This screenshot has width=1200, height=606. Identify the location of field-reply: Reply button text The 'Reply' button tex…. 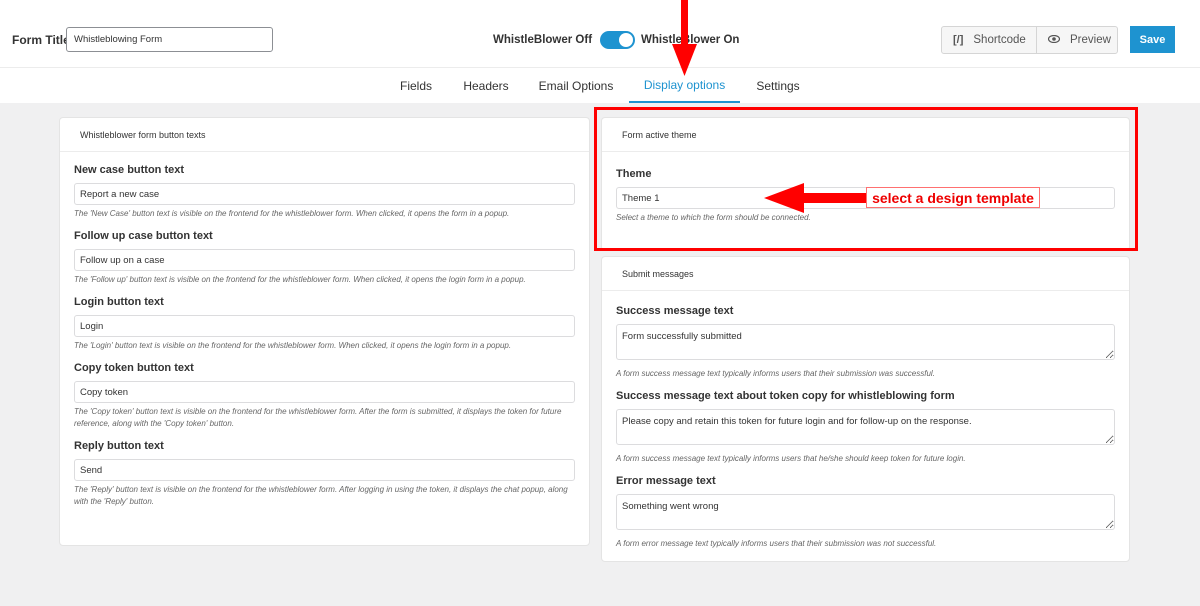
(324, 474).